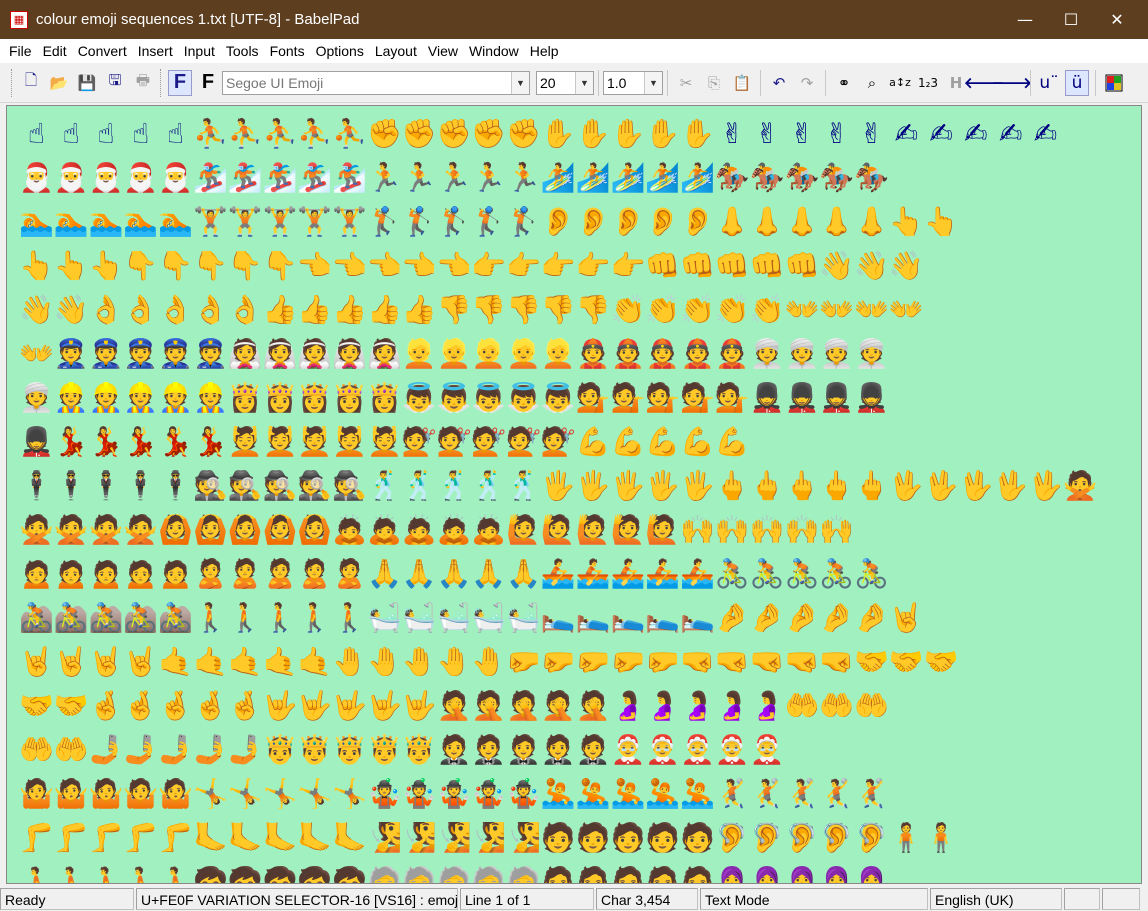 The height and width of the screenshot is (911, 1148). Describe the element at coordinates (315, 177) in the screenshot. I see `emoji-glyph: 🏂` at that location.